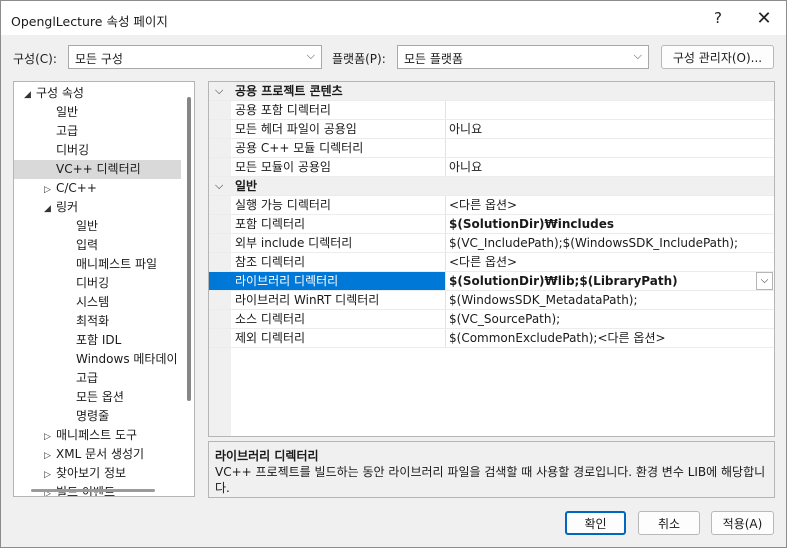 Image resolution: width=787 pixels, height=548 pixels. Describe the element at coordinates (491, 110) in the screenshot. I see `property-row: 공용 포함 디렉터리` at that location.